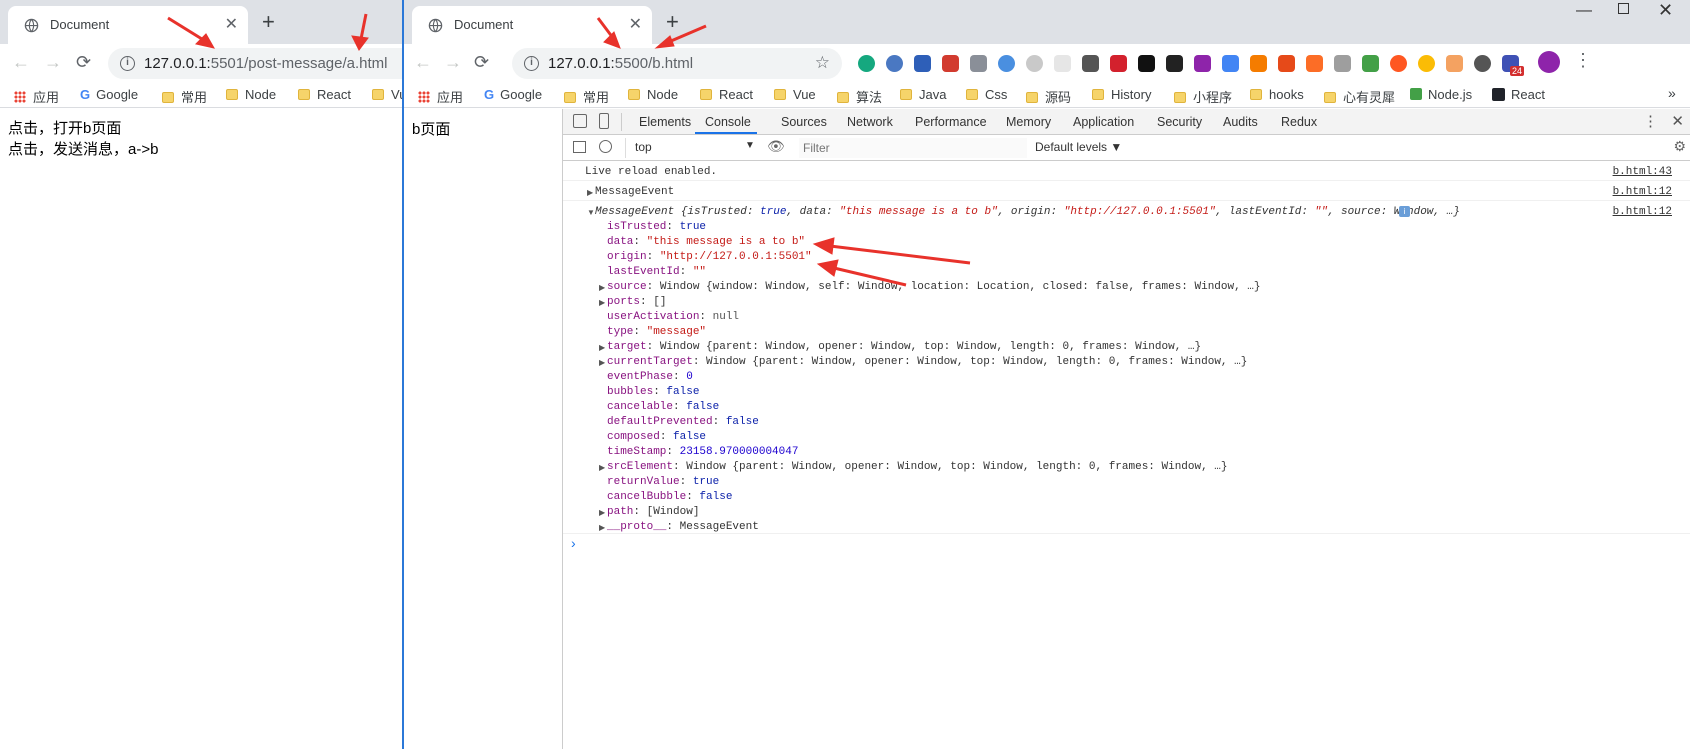 The image size is (1690, 749). Describe the element at coordinates (580, 121) in the screenshot. I see `inspect-icon` at that location.